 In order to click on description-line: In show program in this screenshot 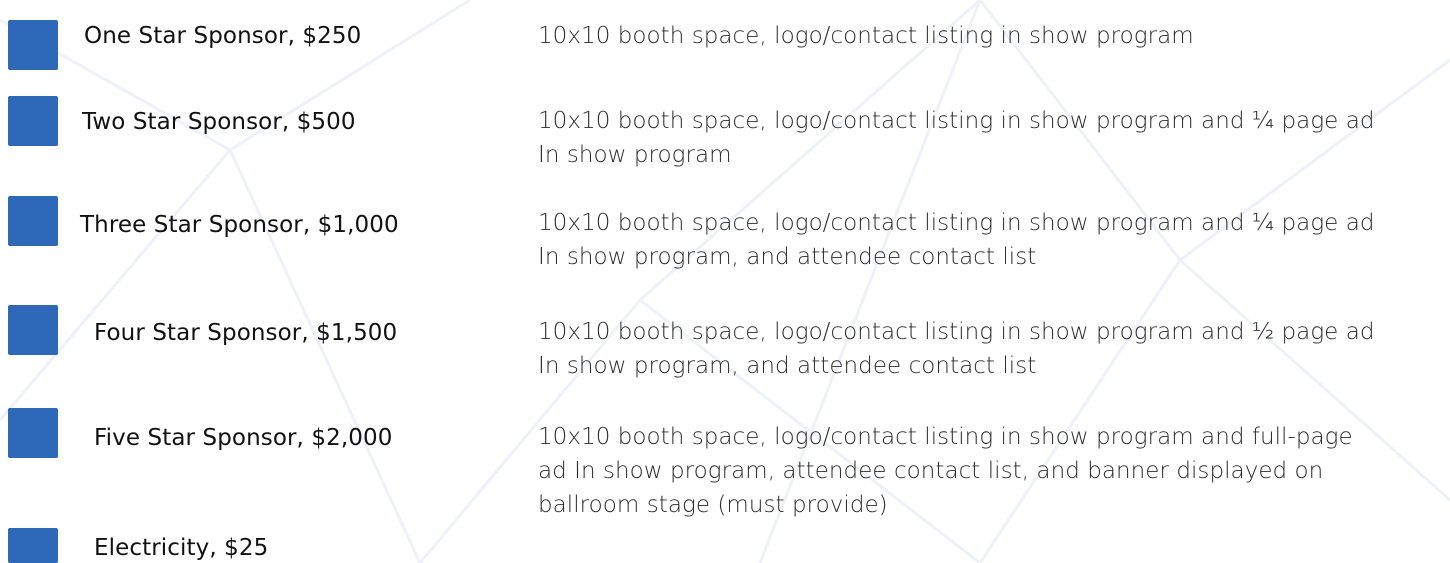, I will do `click(635, 155)`.